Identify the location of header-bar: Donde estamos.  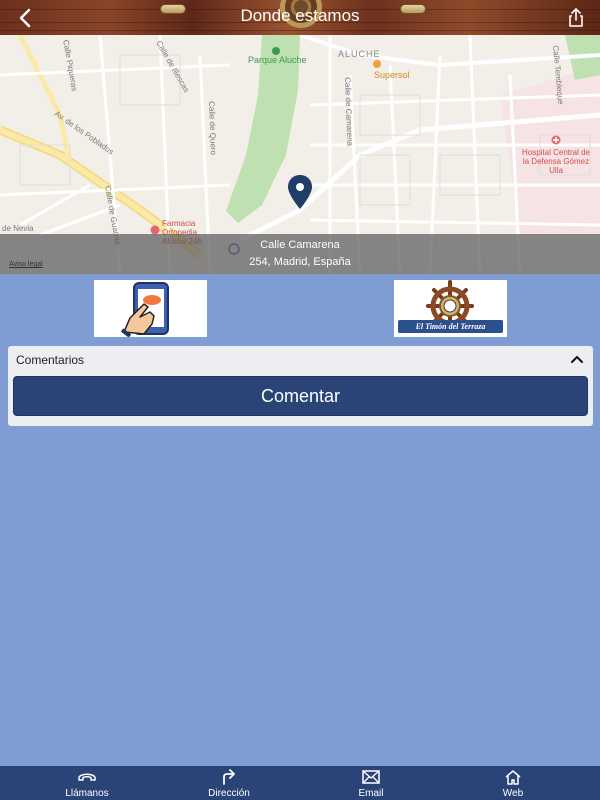
(300, 17).